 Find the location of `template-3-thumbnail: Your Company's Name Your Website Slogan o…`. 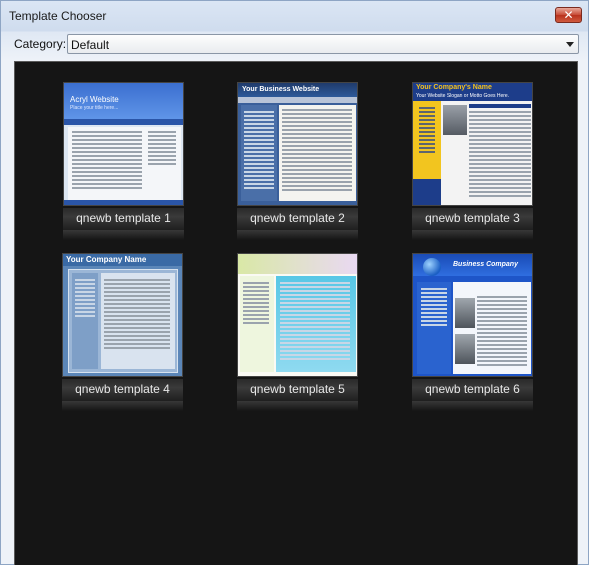

template-3-thumbnail: Your Company's Name Your Website Slogan o… is located at coordinates (472, 144).